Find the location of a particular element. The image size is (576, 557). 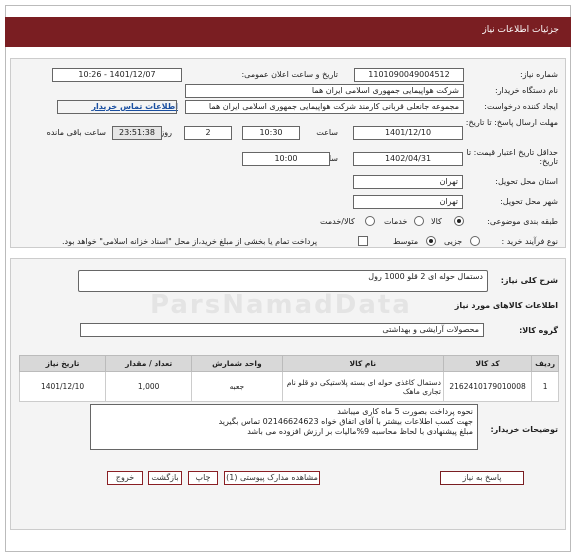

goods-group-label: گروه کالا: is located at coordinates (538, 330).